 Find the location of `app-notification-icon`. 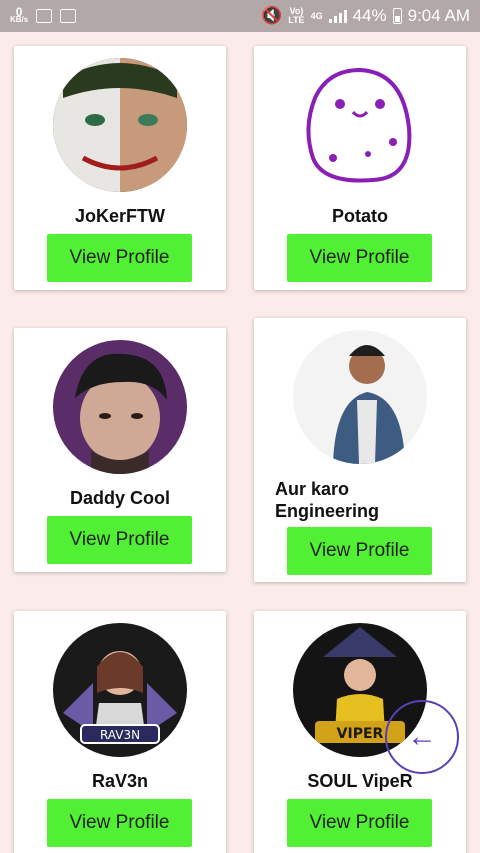

app-notification-icon is located at coordinates (68, 16).